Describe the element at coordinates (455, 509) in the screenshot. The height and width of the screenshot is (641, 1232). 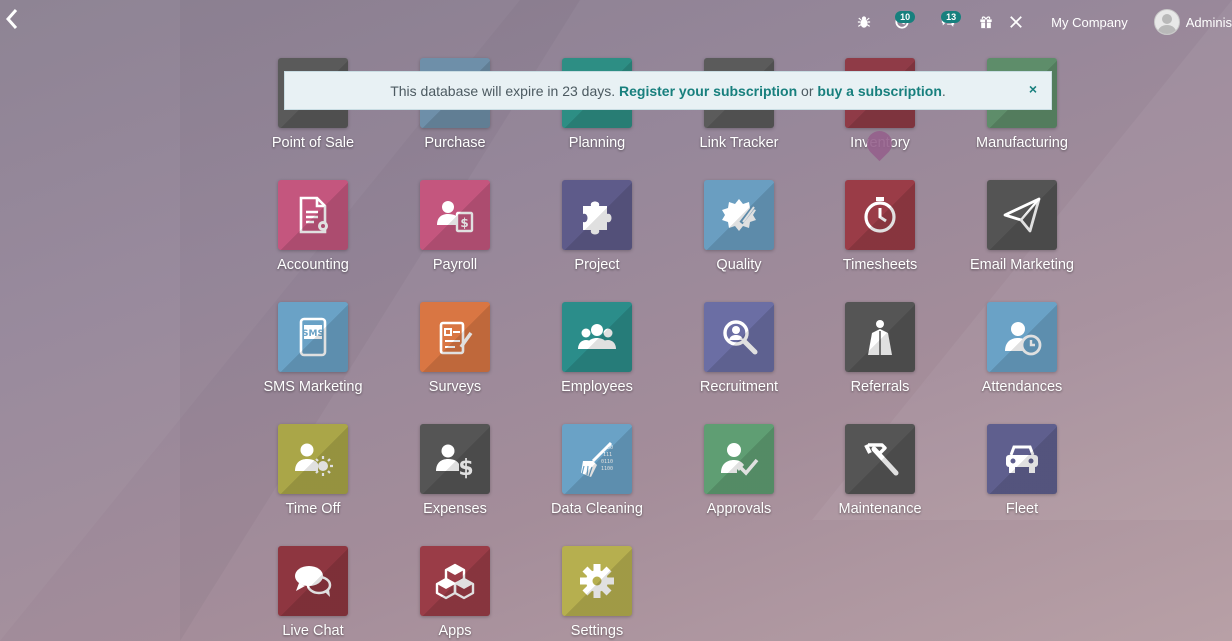
I see `app-label: Expenses` at that location.